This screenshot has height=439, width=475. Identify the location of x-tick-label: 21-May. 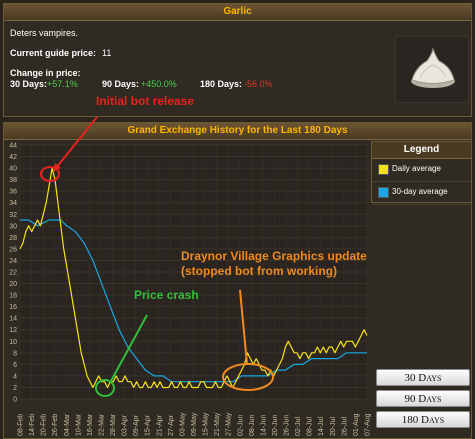
(217, 424).